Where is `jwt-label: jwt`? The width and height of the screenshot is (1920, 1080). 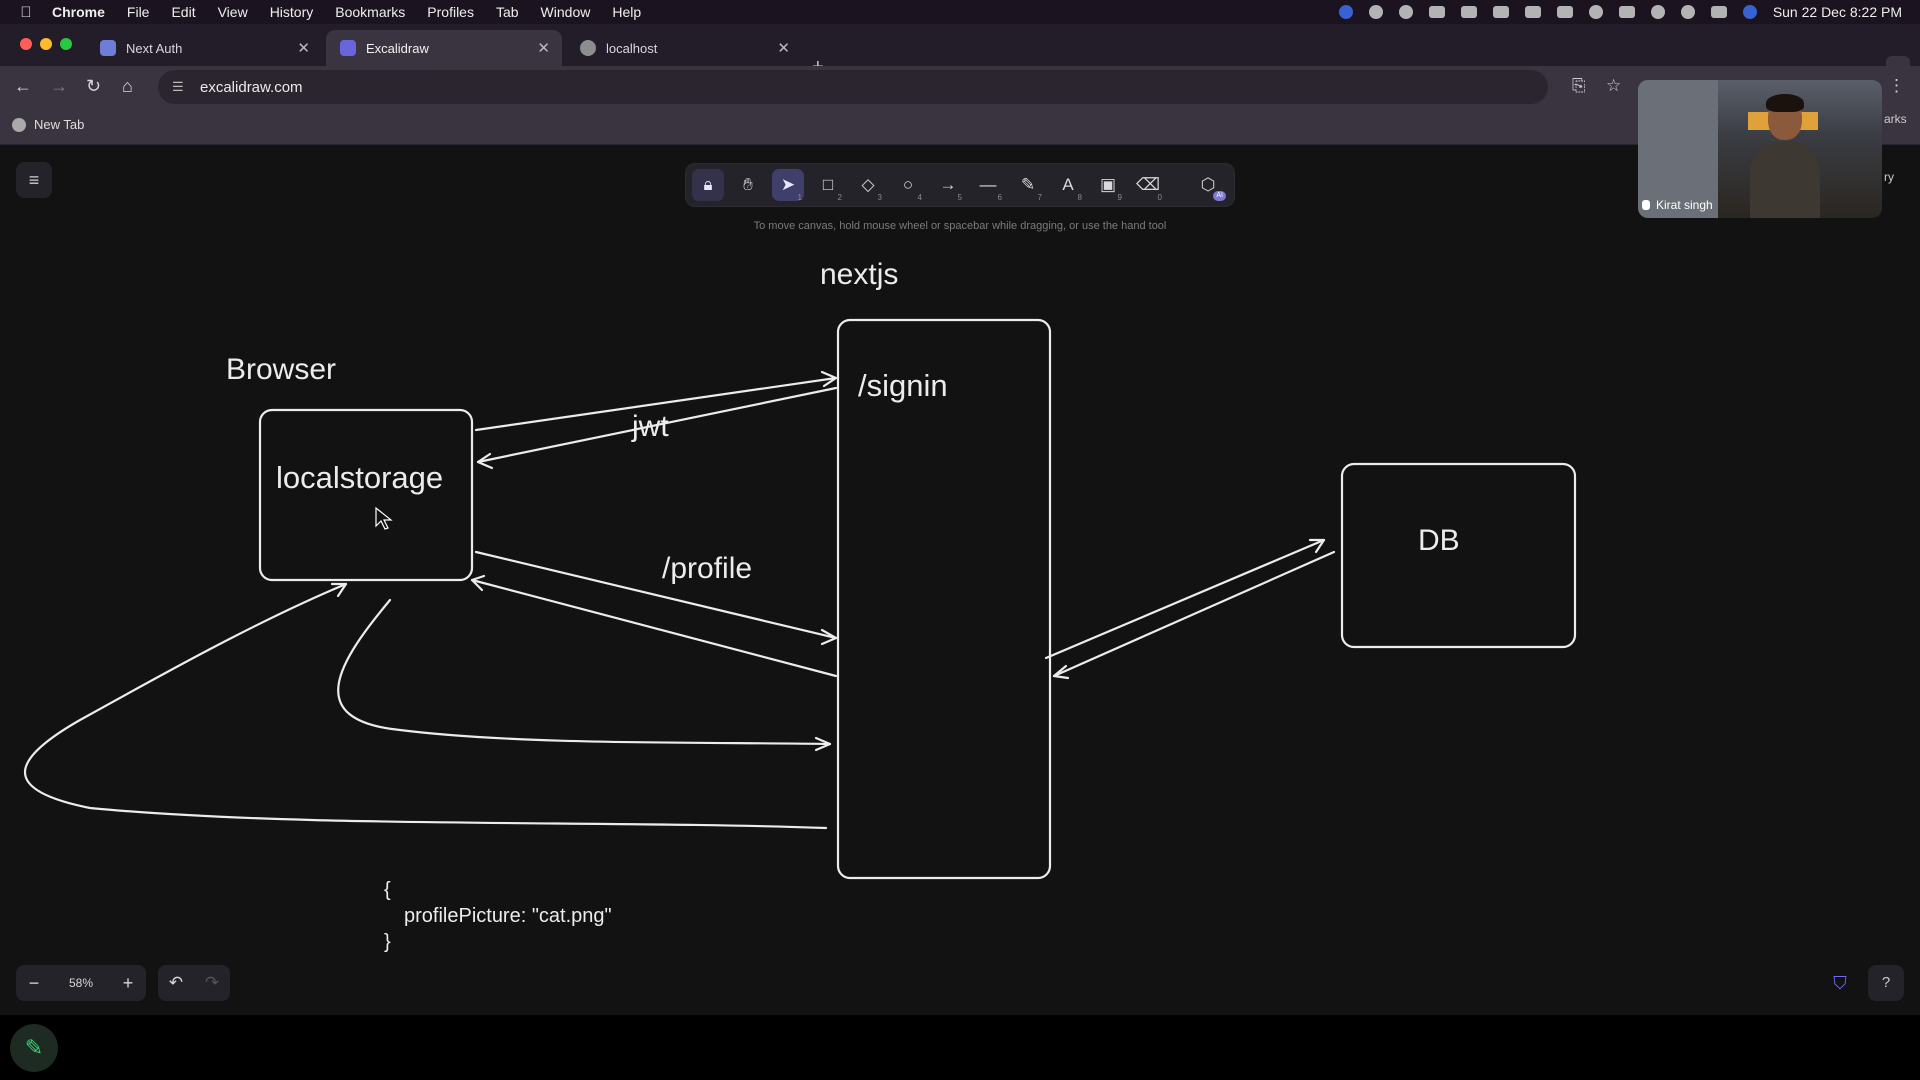 jwt-label: jwt is located at coordinates (650, 426).